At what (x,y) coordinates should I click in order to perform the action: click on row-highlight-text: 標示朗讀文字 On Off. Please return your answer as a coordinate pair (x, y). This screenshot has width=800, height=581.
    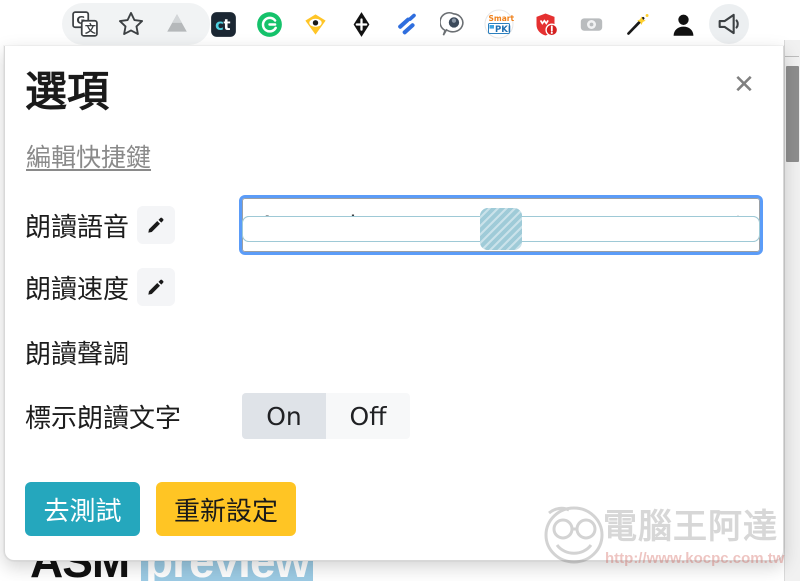
    Looking at the image, I should click on (394, 416).